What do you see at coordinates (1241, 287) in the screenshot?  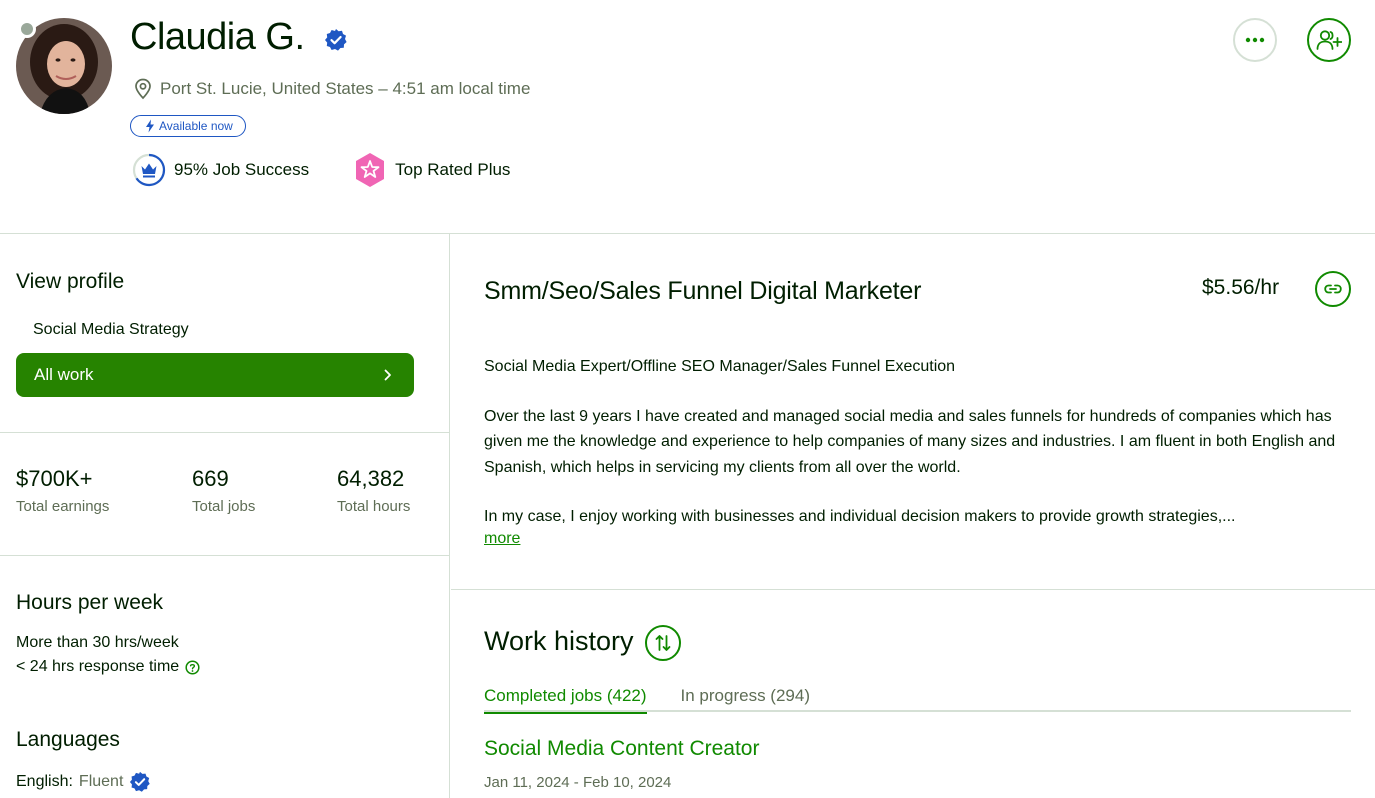 I see `hourly-rate: $5.56/hr` at bounding box center [1241, 287].